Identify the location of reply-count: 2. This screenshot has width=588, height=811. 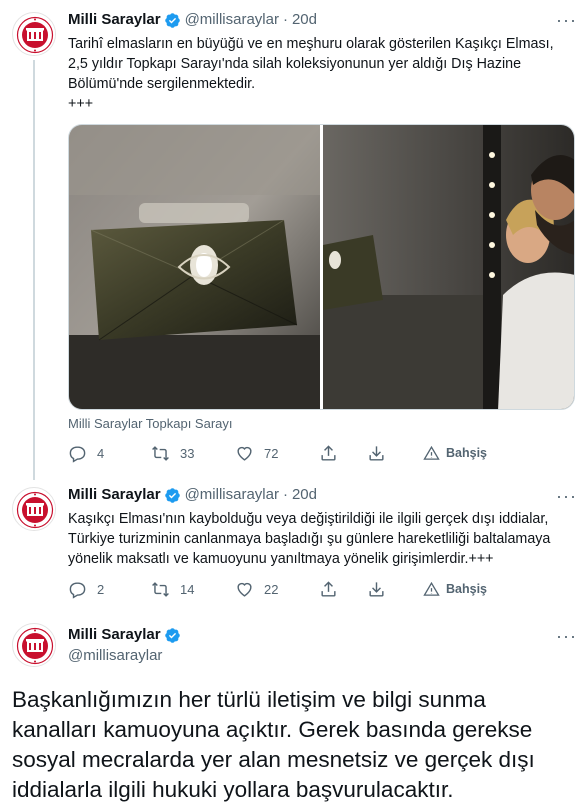
(101, 589).